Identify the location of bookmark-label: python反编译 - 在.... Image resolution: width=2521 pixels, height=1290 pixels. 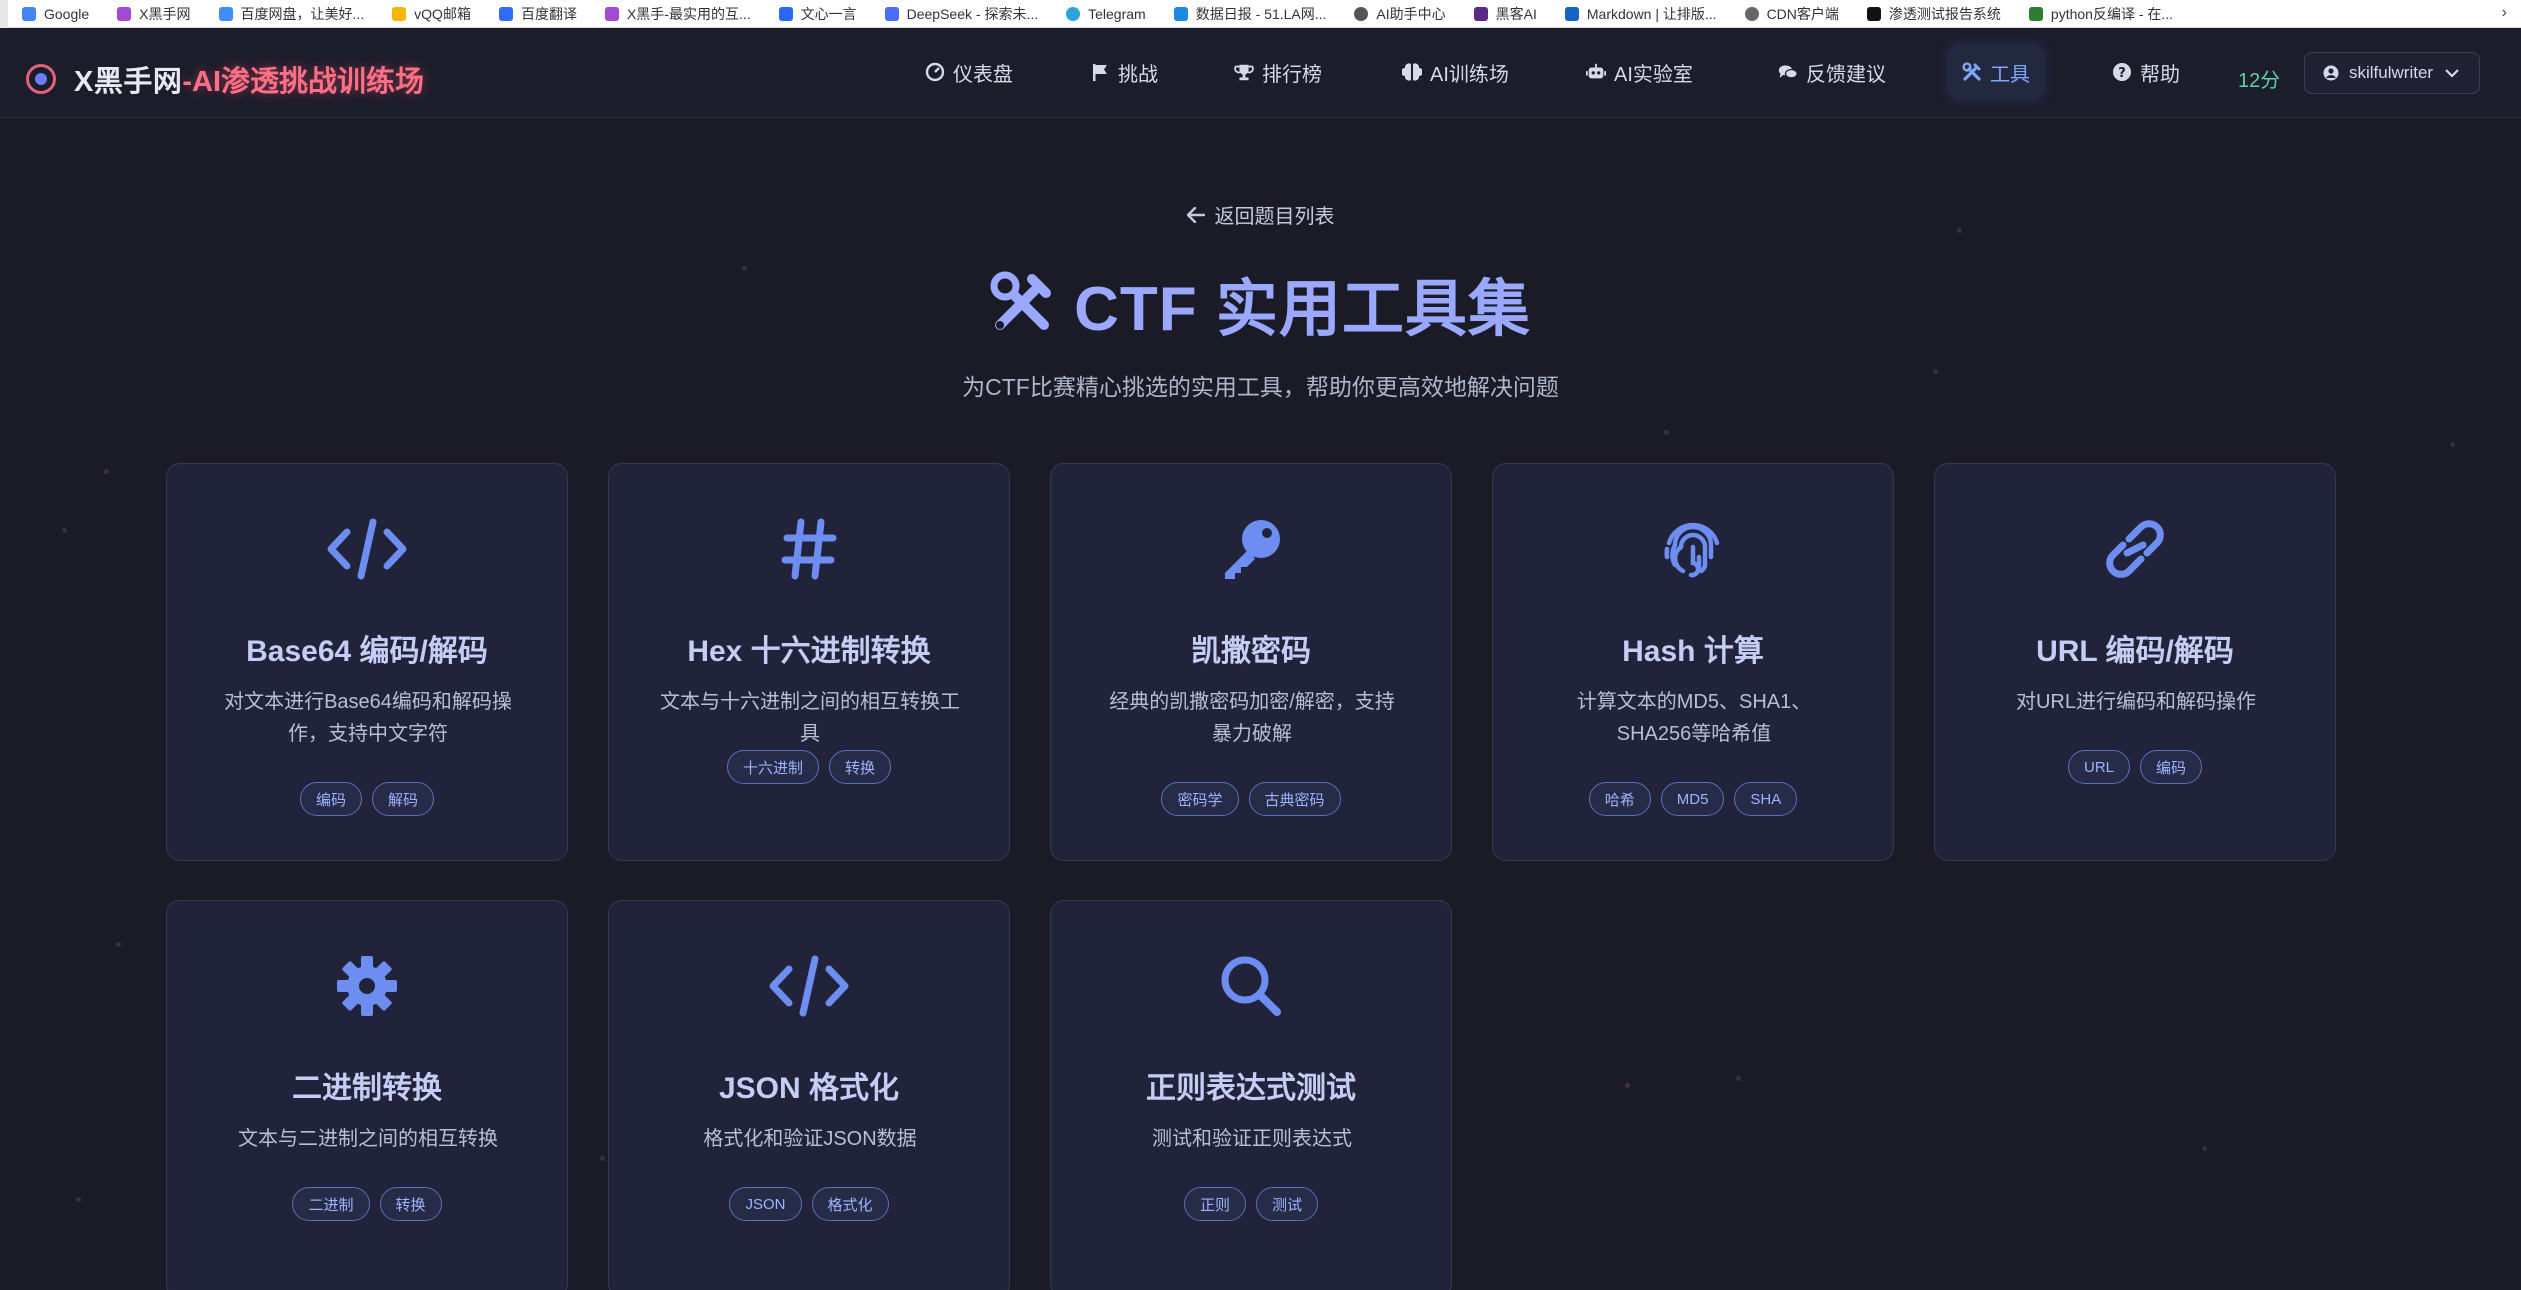
(2112, 13).